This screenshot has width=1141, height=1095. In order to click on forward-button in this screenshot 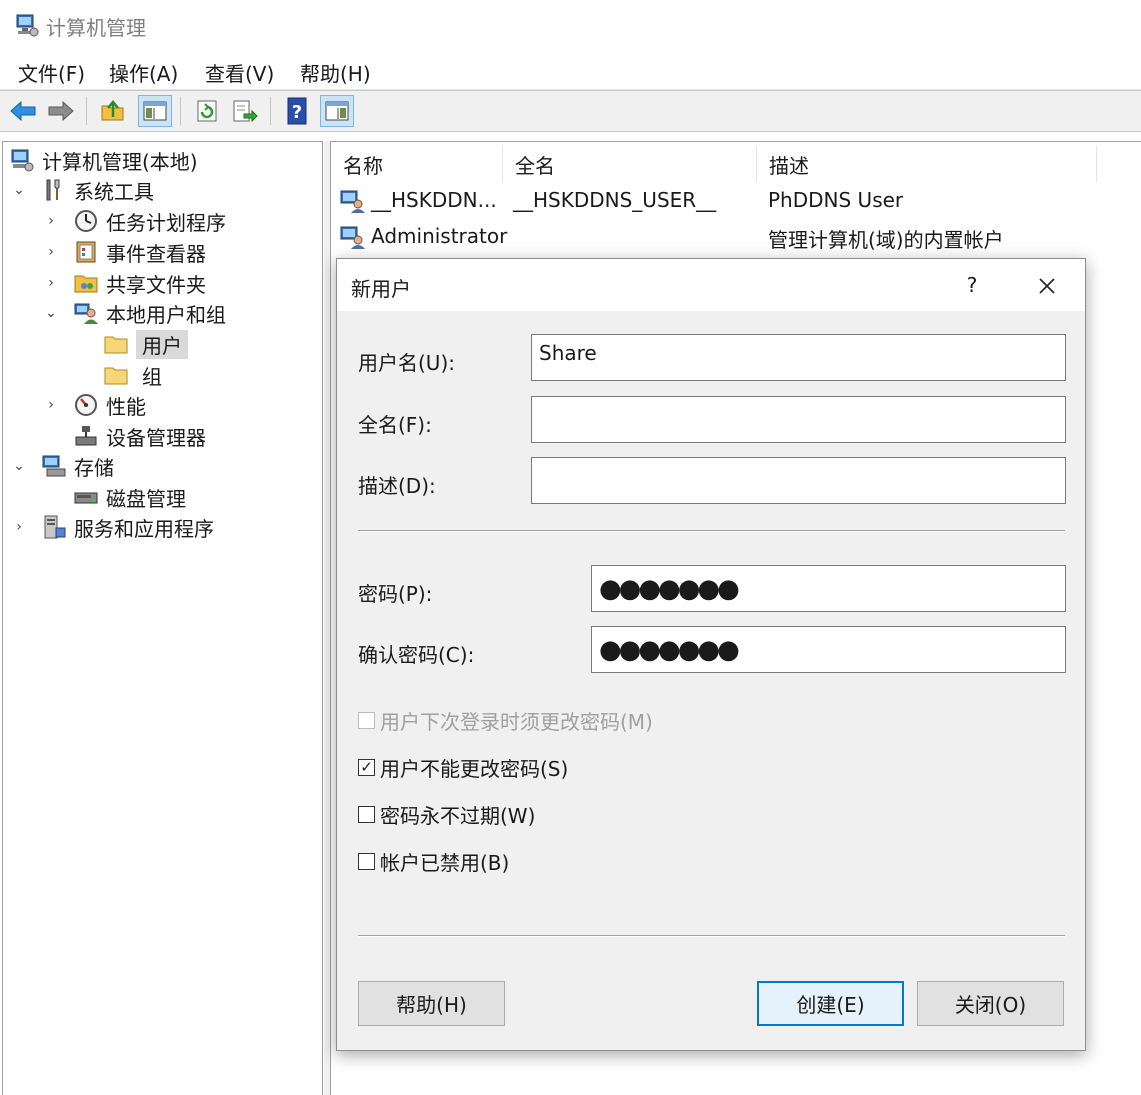, I will do `click(61, 111)`.